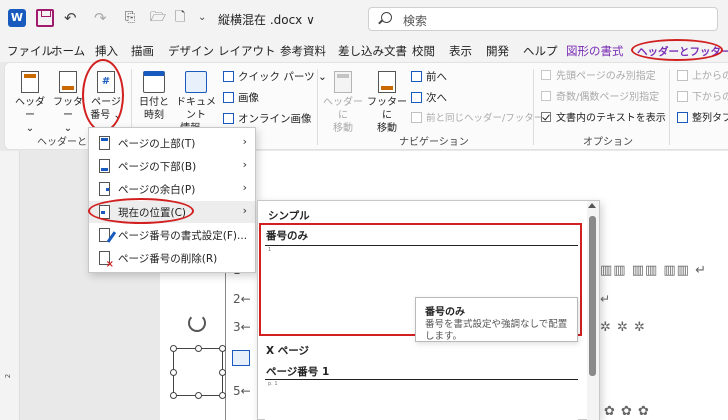 The height and width of the screenshot is (420, 728). I want to click on scroll-up-icon, so click(592, 205).